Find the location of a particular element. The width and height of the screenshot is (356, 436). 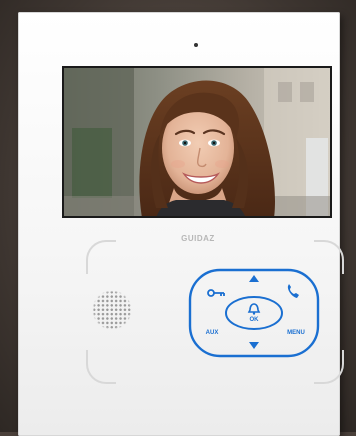

keypad: OK AUX MENU is located at coordinates (254, 314).